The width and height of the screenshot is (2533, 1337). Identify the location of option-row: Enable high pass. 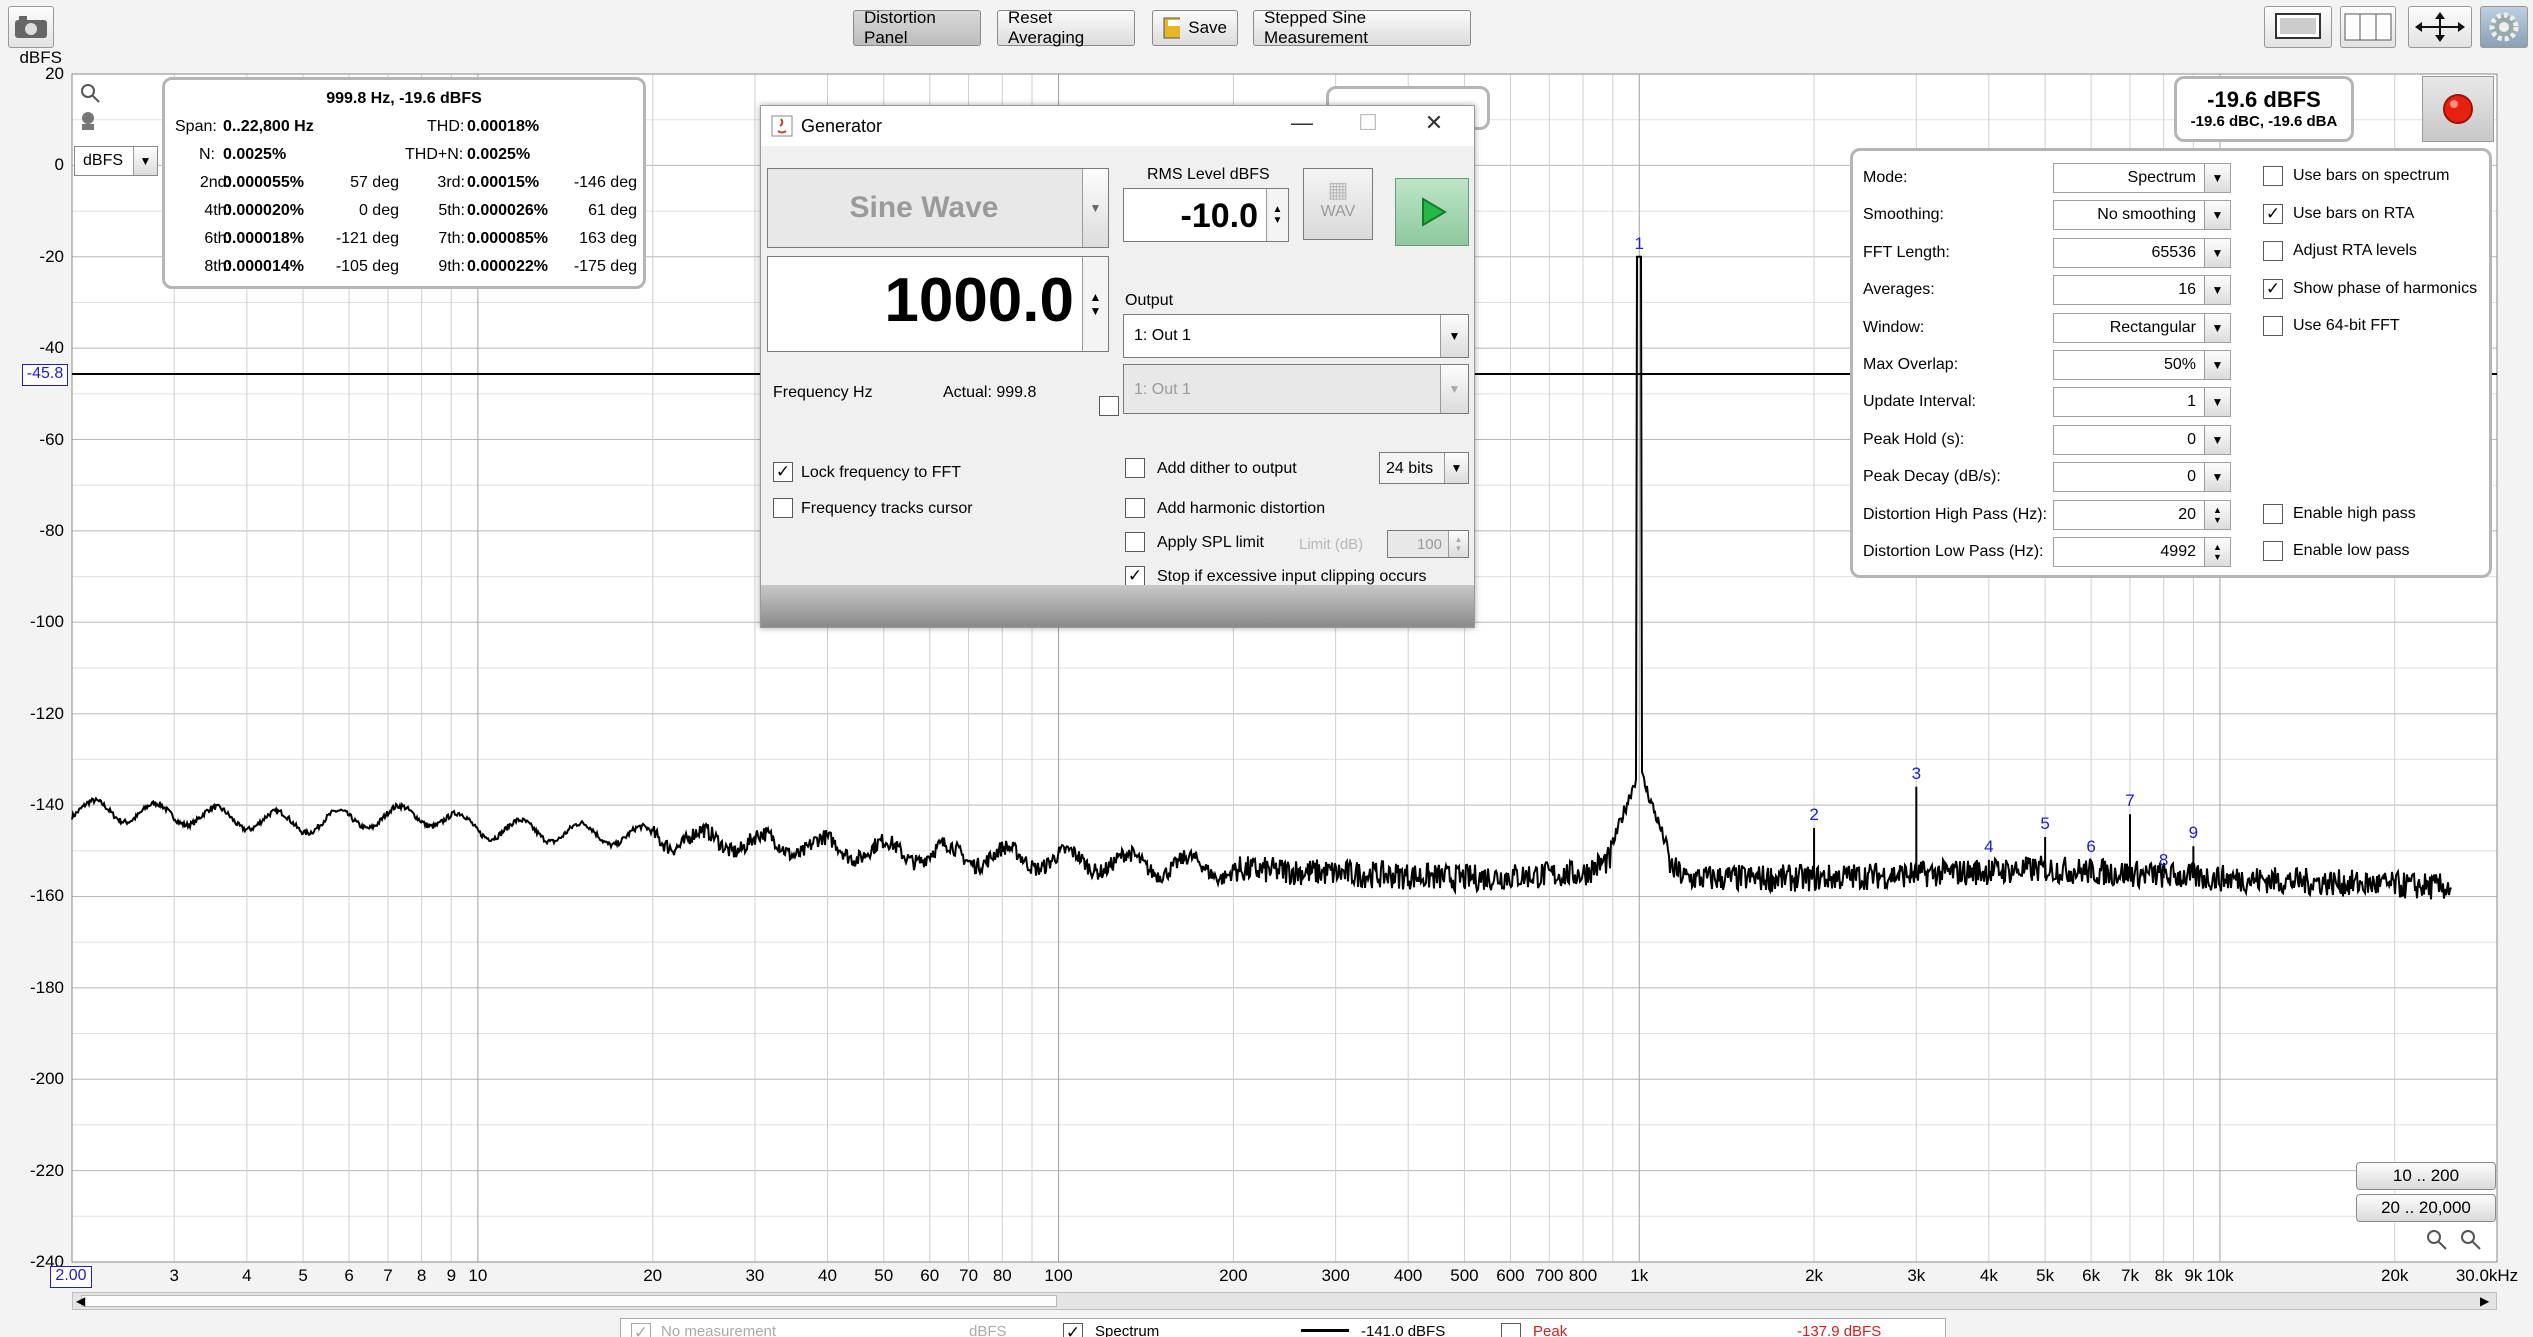
(2339, 514).